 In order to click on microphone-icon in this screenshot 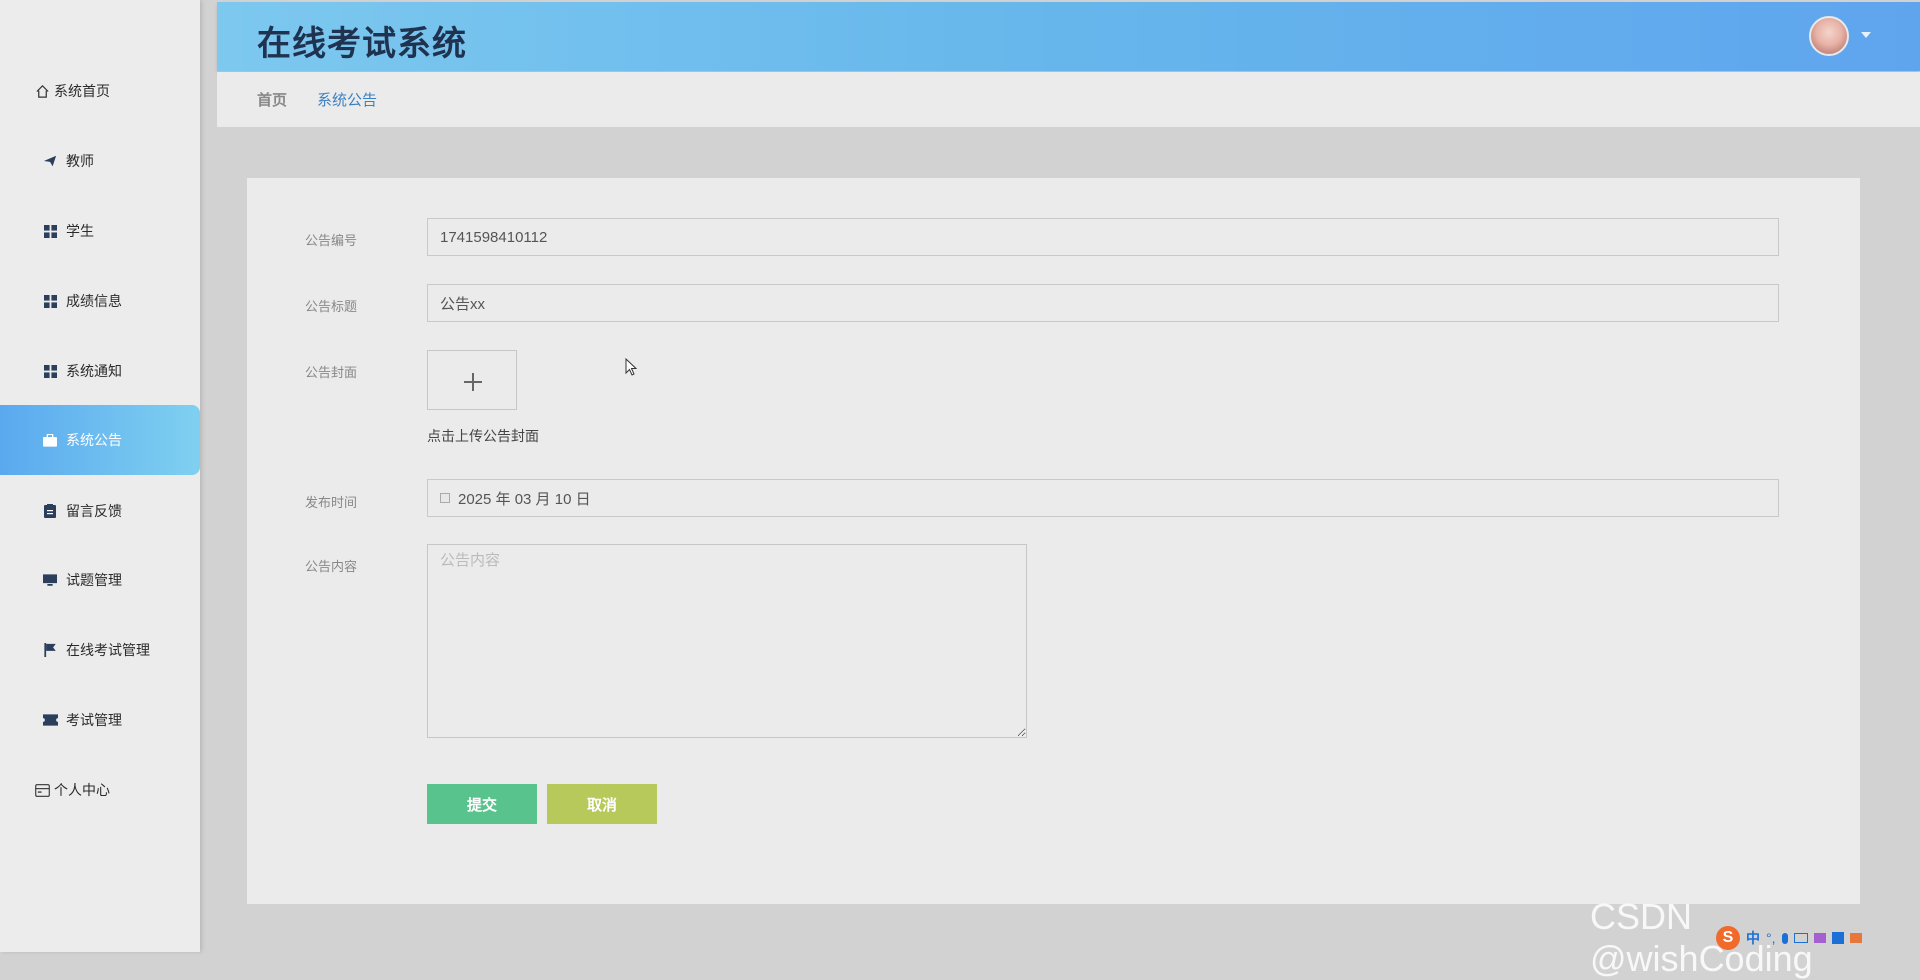, I will do `click(1784, 938)`.